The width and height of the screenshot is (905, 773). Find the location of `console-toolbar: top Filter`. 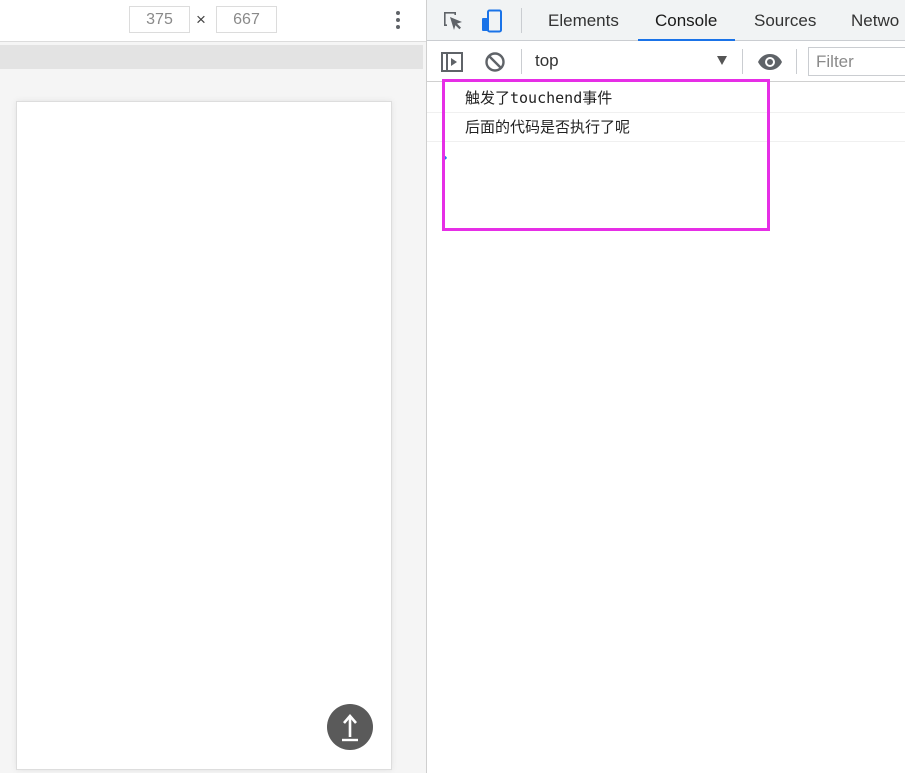

console-toolbar: top Filter is located at coordinates (666, 61).